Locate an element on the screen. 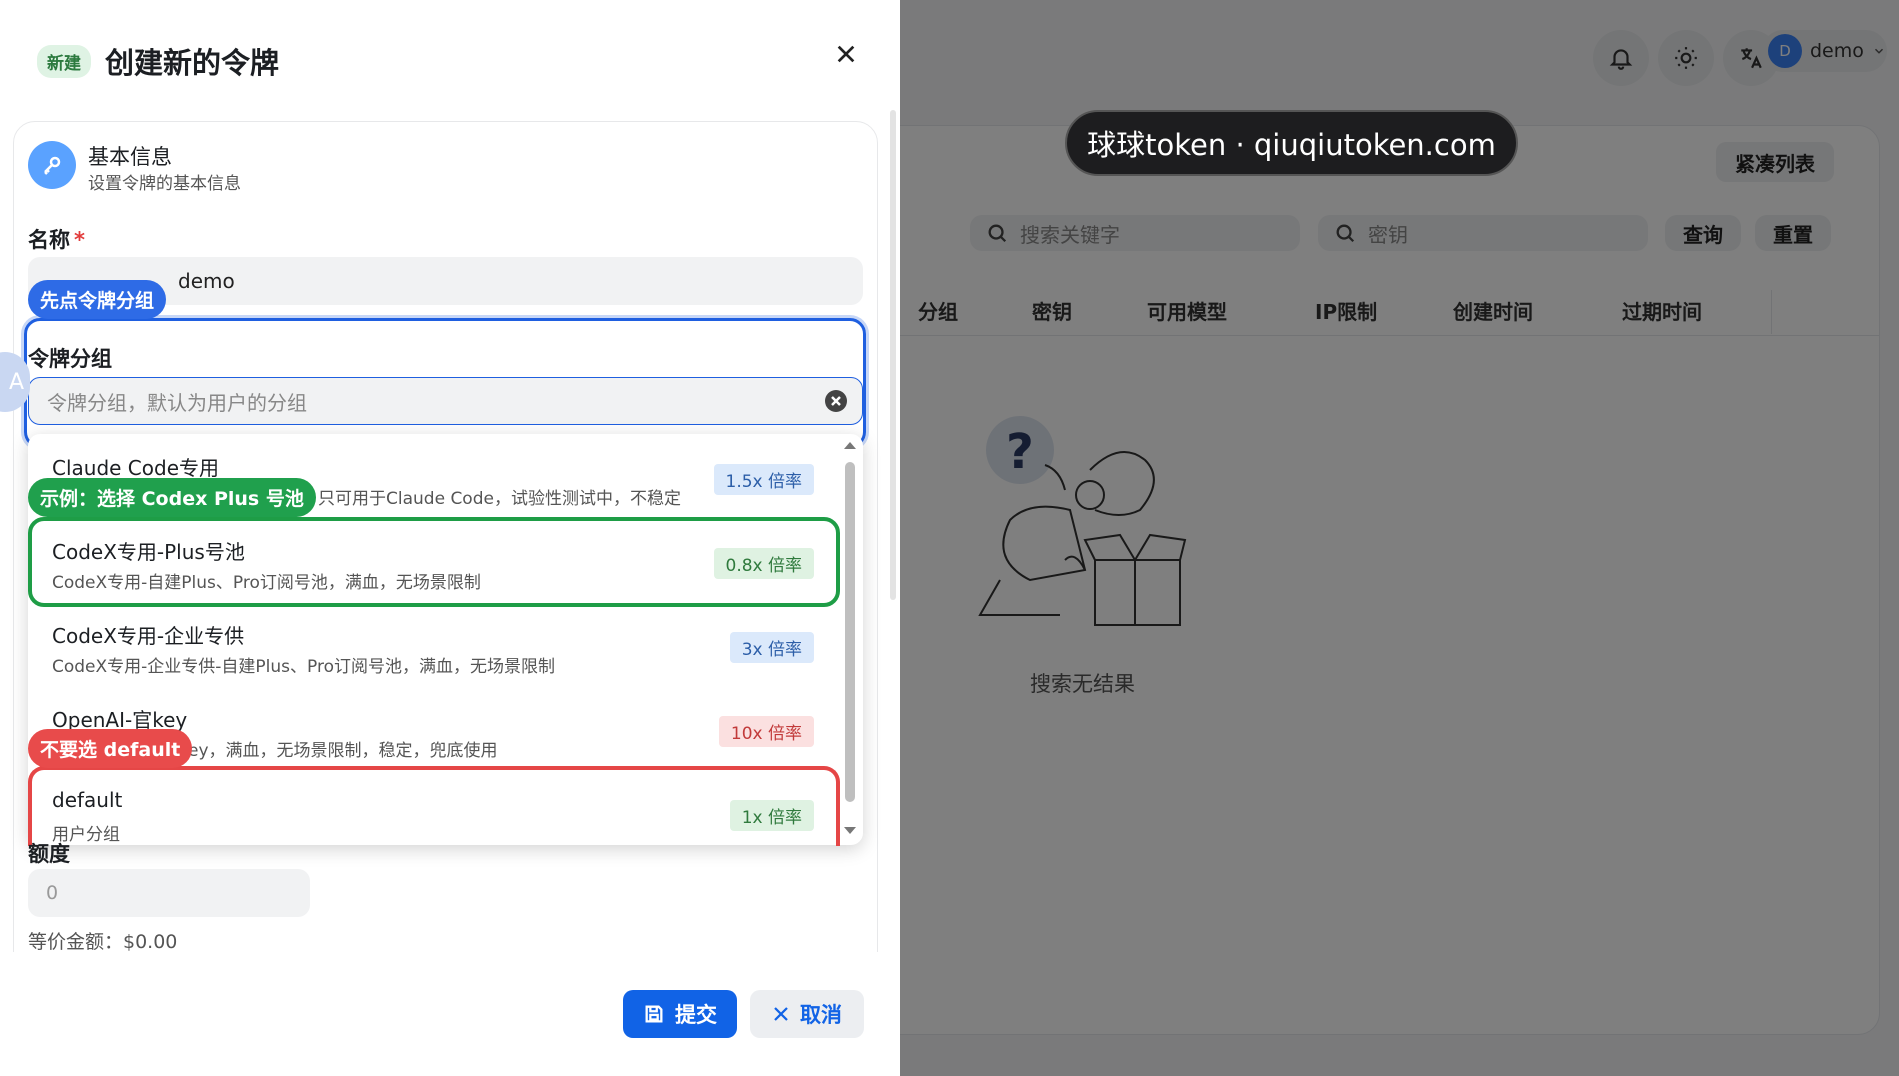 The width and height of the screenshot is (1899, 1076). save-icon is located at coordinates (654, 1014).